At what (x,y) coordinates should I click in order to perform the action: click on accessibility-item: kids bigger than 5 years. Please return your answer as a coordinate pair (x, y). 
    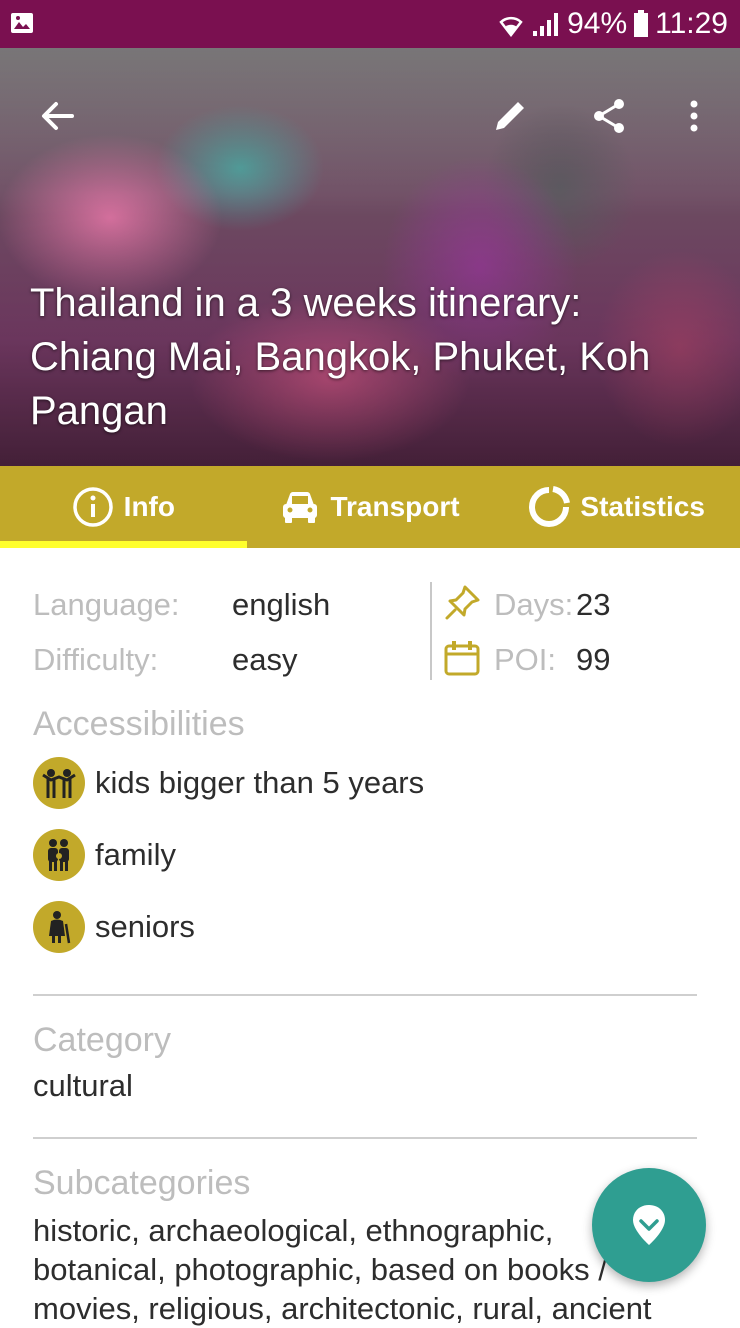
    Looking at the image, I should click on (228, 783).